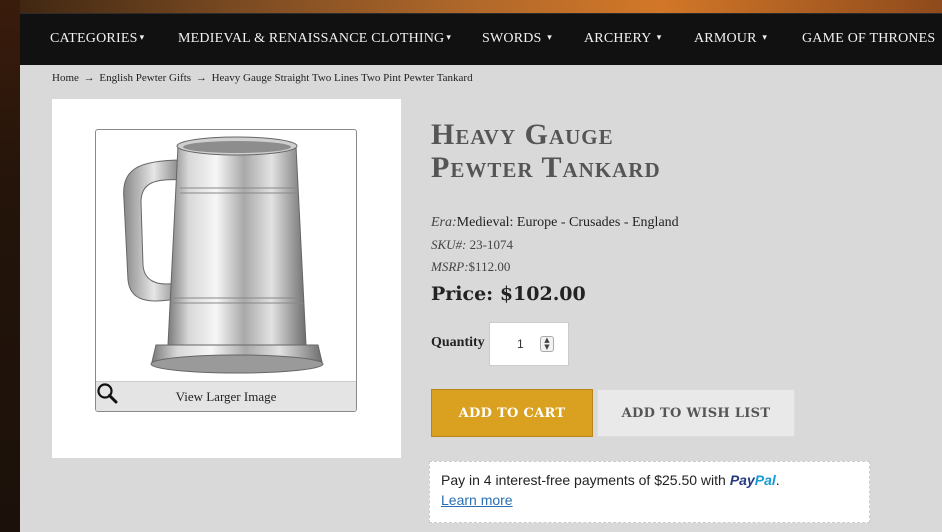 Image resolution: width=942 pixels, height=532 pixels. I want to click on magnifier-icon, so click(107, 393).